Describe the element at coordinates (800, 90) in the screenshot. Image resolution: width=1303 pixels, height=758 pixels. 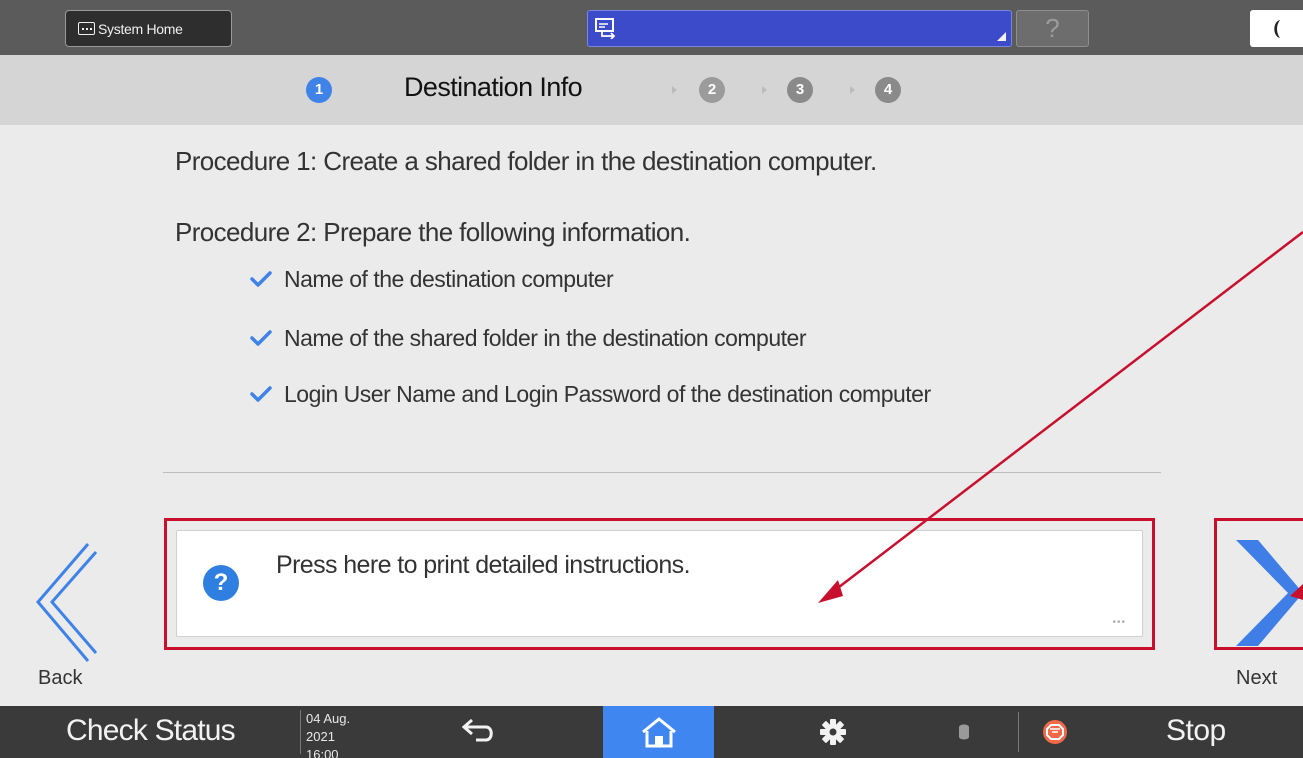
I see `step-3-badge: 3` at that location.